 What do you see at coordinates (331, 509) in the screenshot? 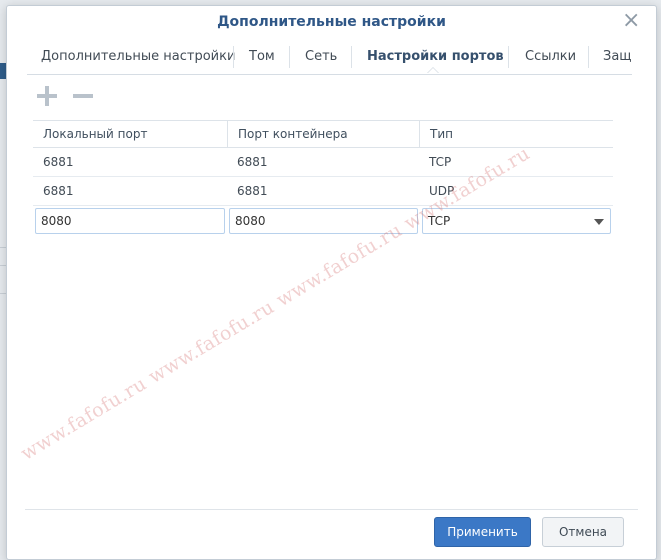
I see `footer-divider` at bounding box center [331, 509].